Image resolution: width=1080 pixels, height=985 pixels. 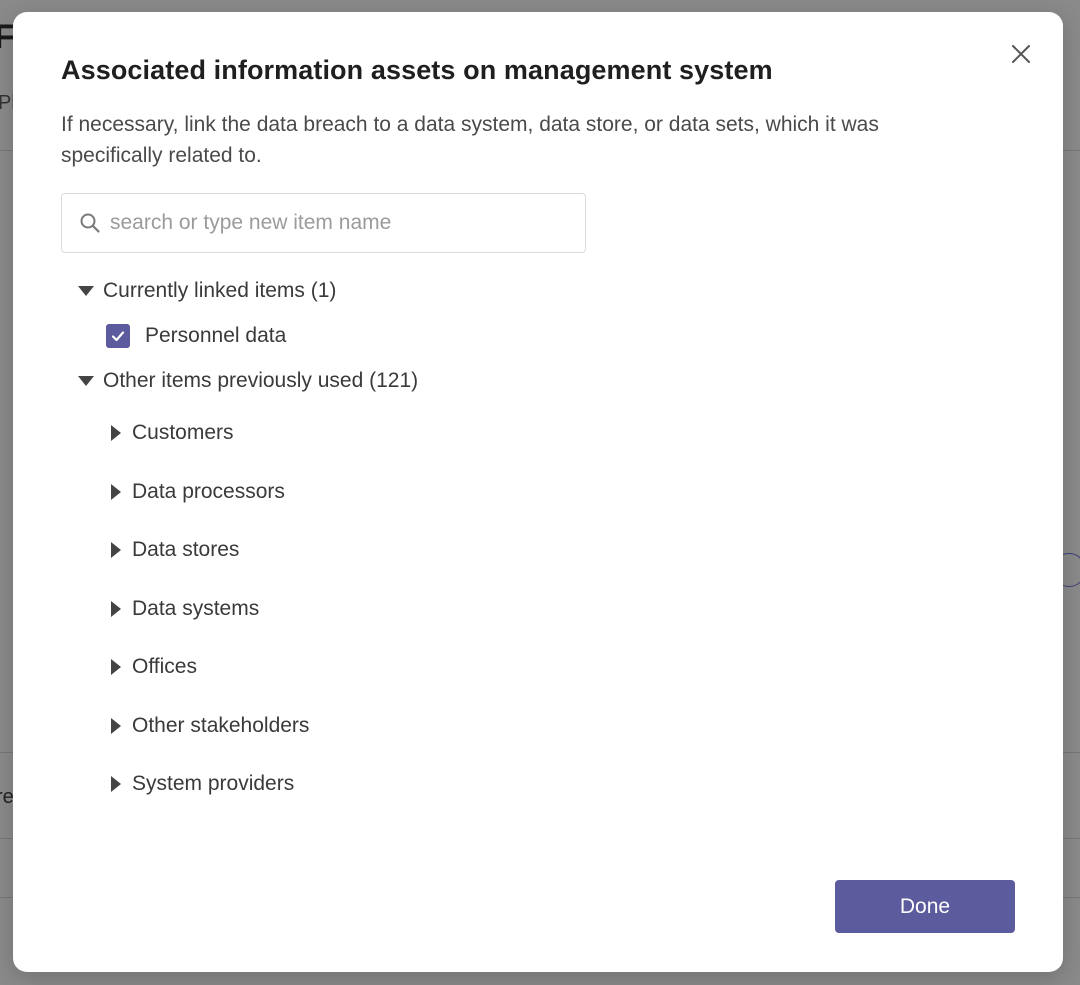 I want to click on other-items-group-toggle: Other items previously used (121), so click(x=248, y=381).